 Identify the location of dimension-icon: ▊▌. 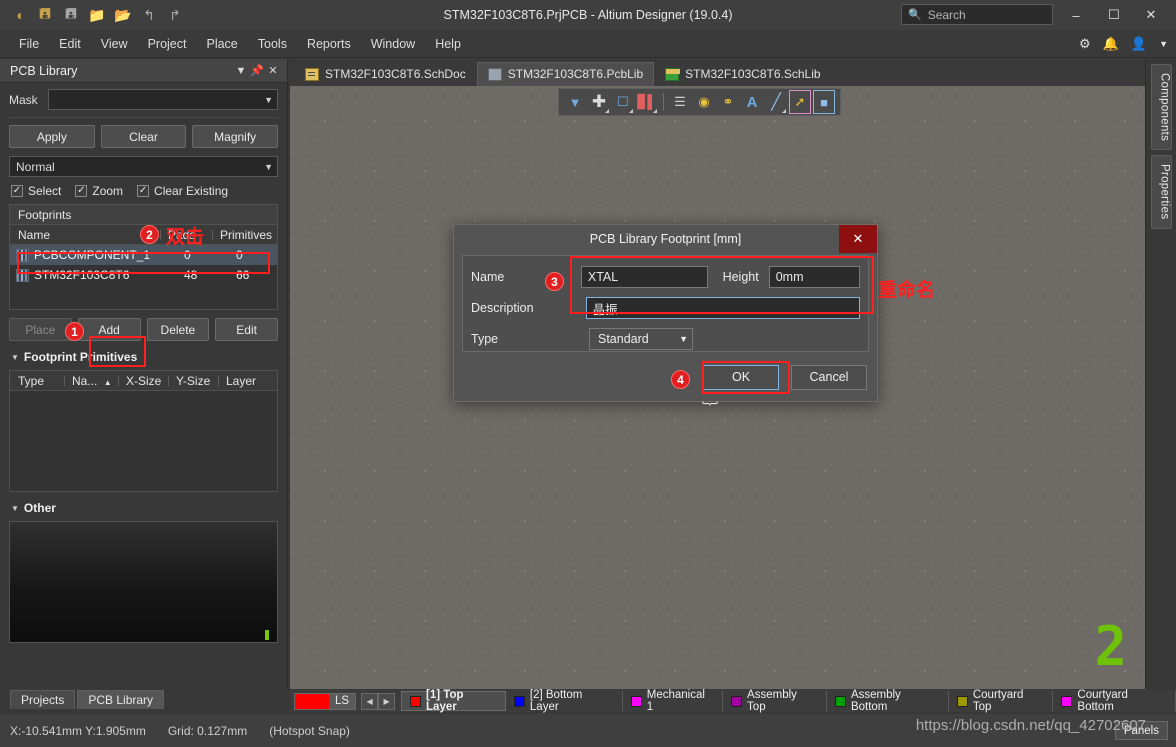
(647, 102).